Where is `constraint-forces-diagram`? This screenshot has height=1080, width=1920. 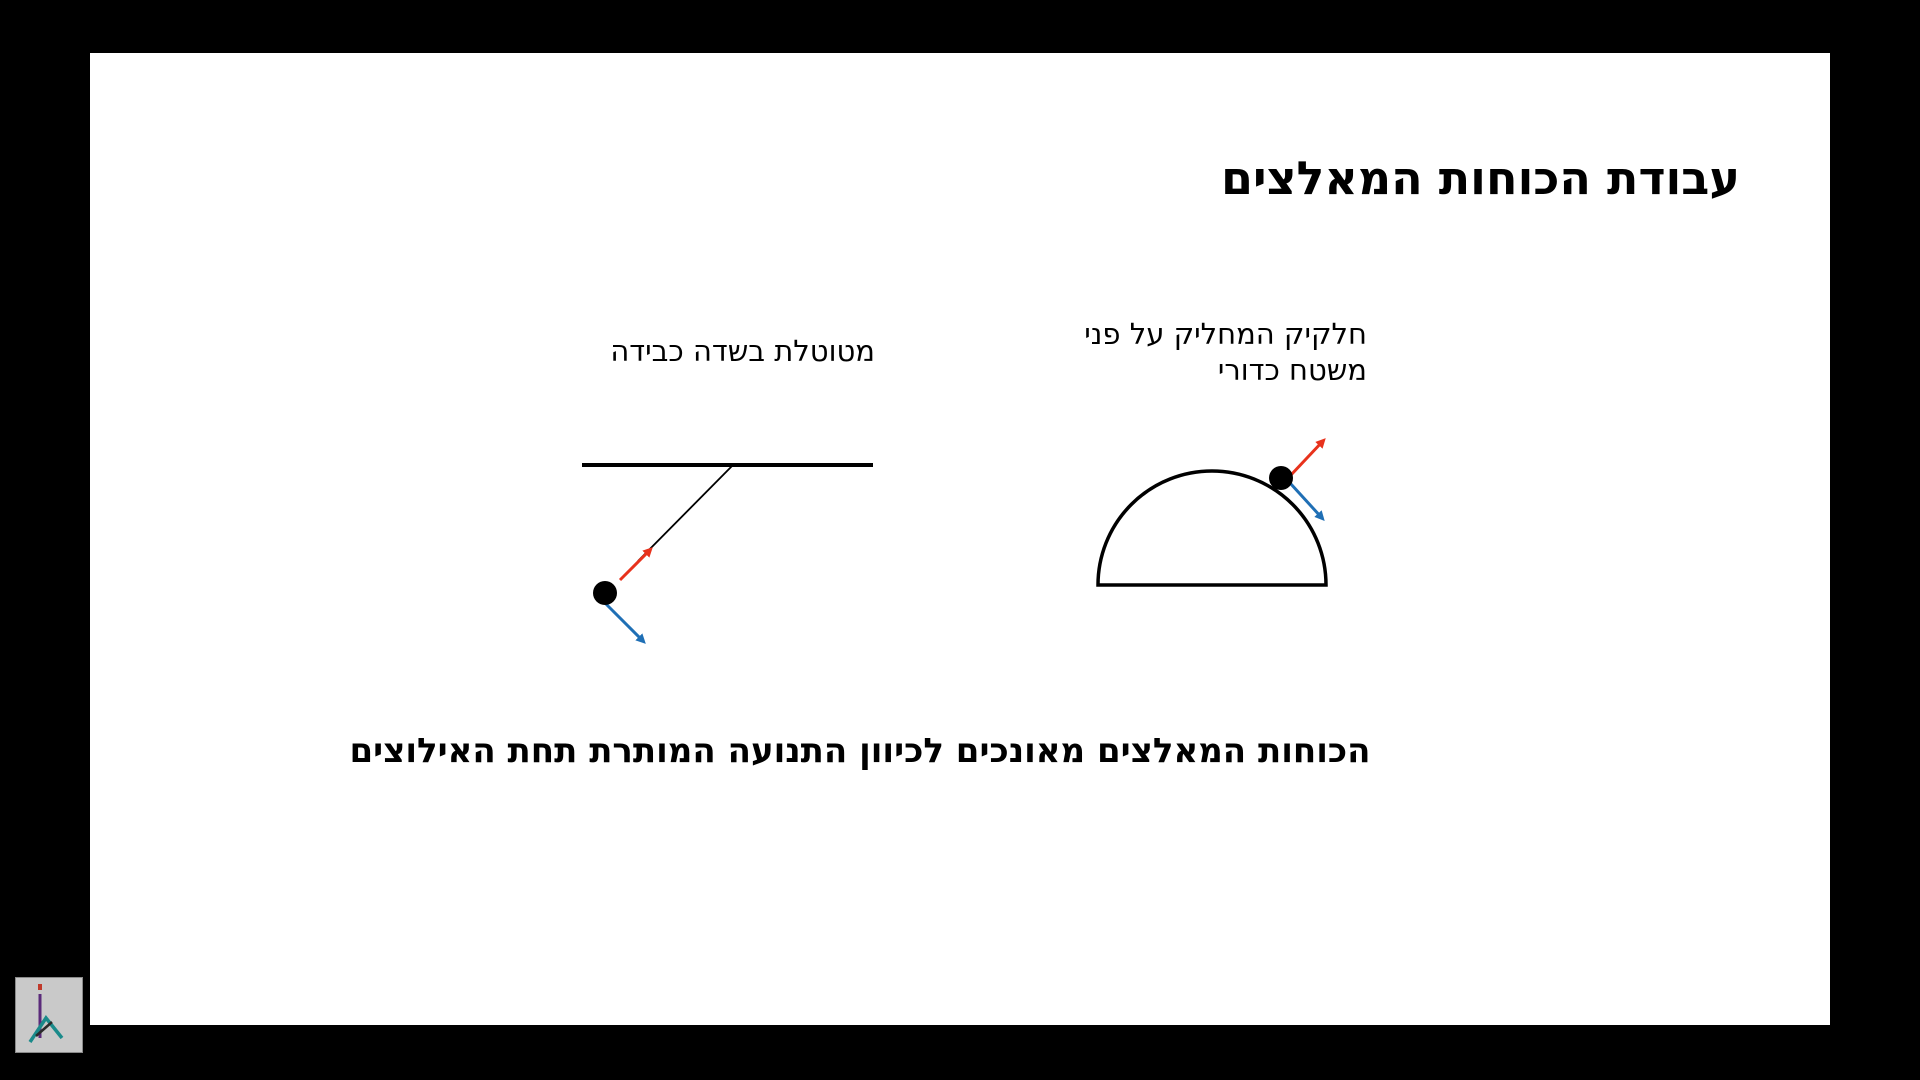
constraint-forces-diagram is located at coordinates (955, 541).